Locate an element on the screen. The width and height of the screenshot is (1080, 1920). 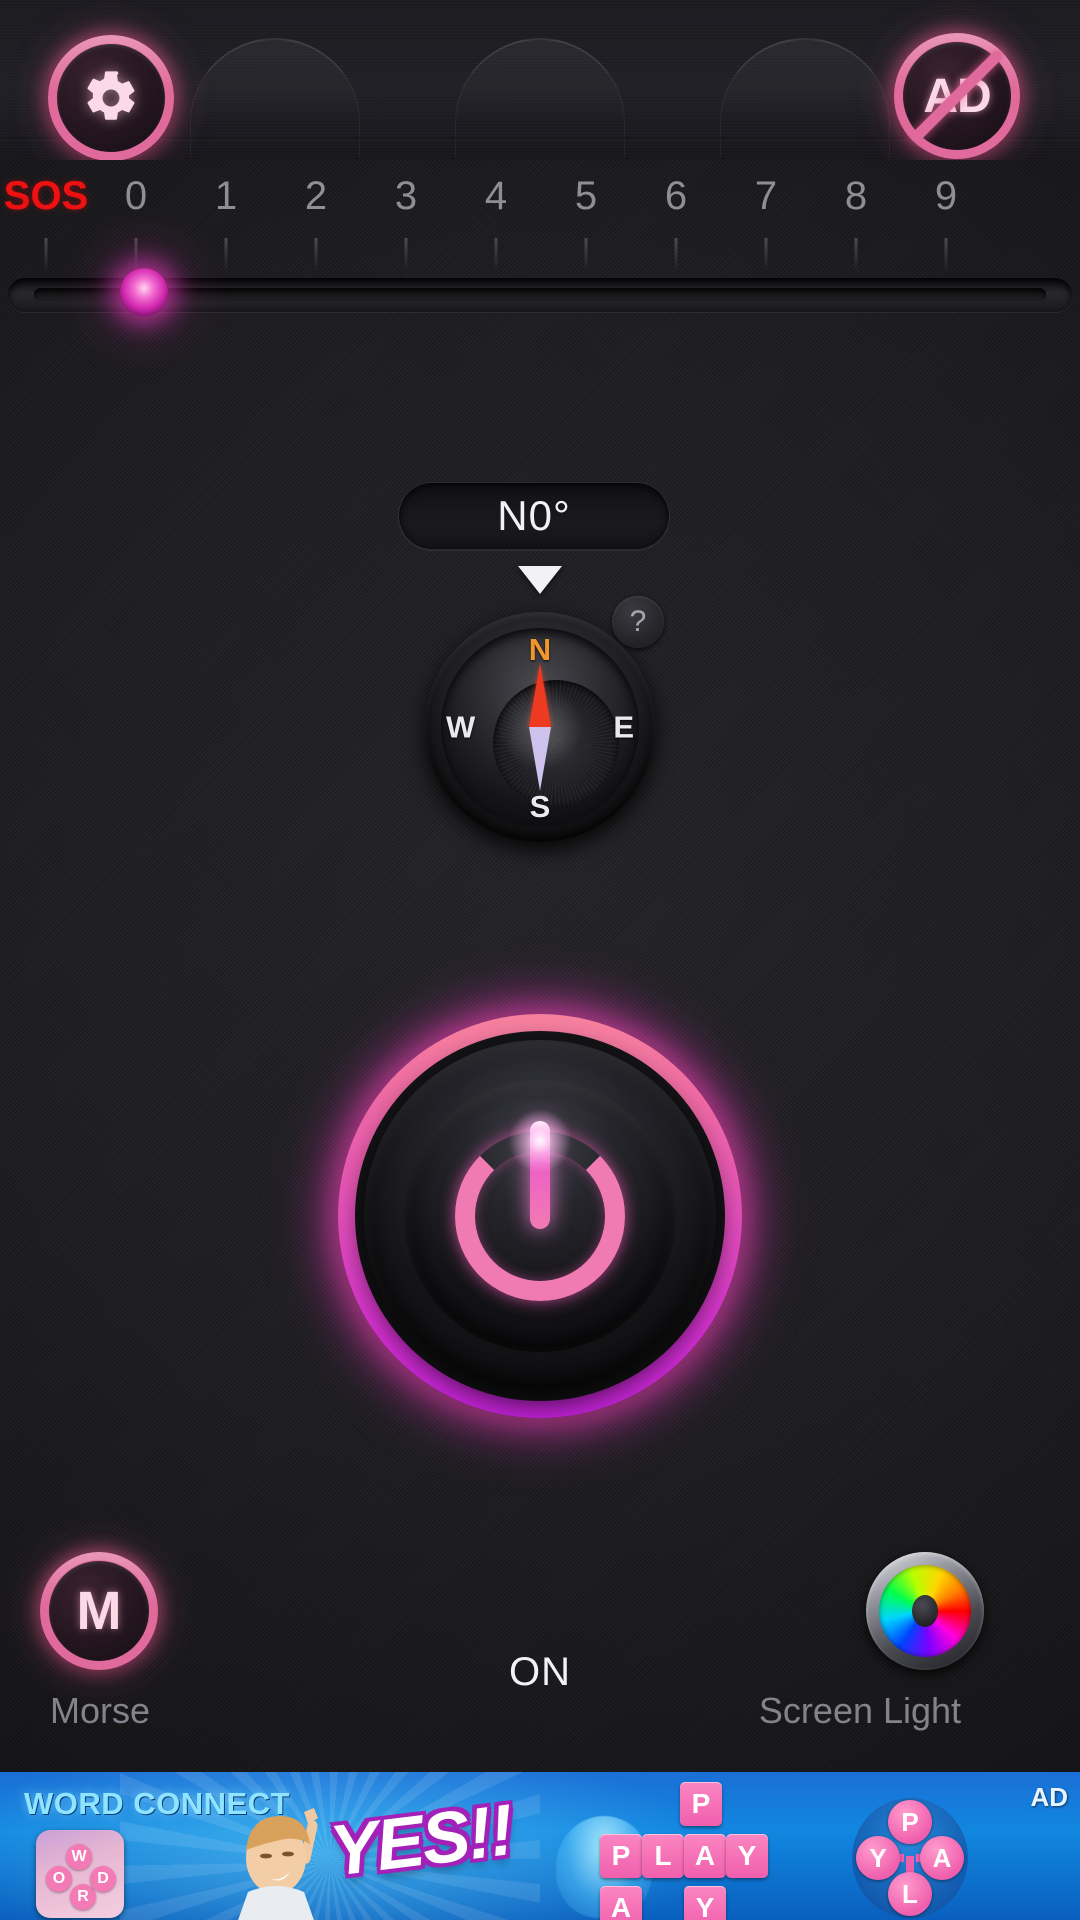
power-button is located at coordinates (540, 1216).